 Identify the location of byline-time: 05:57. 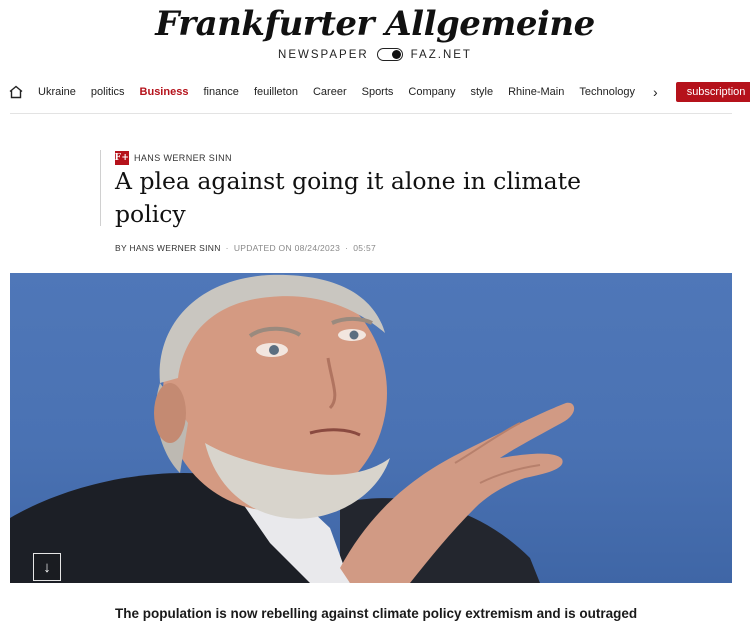
(365, 248).